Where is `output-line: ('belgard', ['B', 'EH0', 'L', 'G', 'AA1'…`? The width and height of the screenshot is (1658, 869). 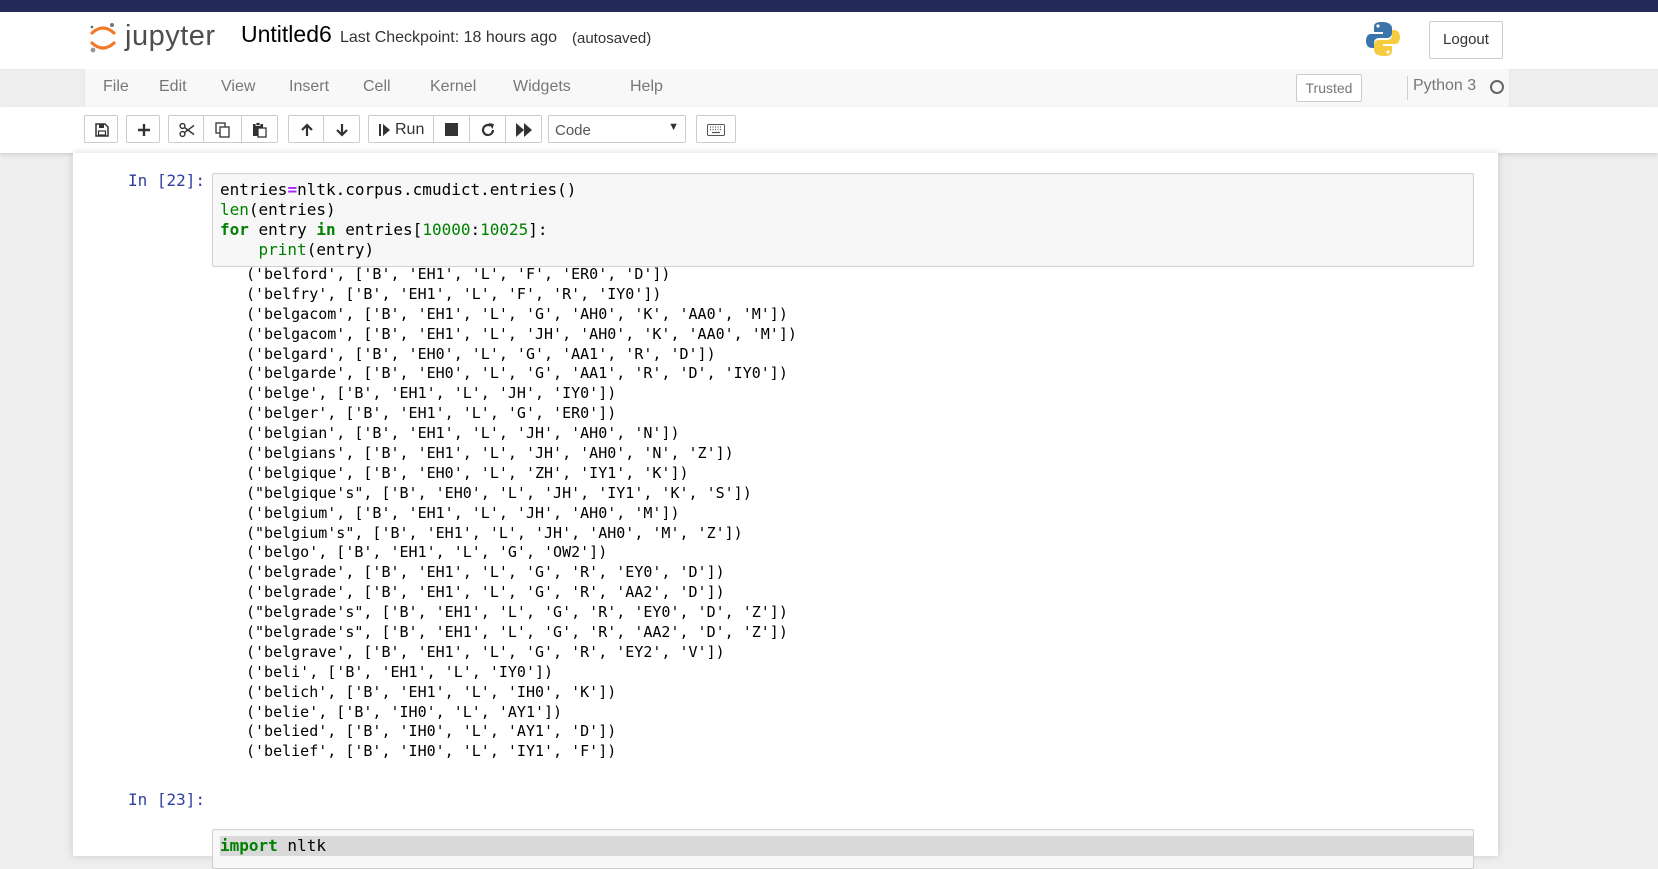 output-line: ('belgard', ['B', 'EH0', 'L', 'G', 'AA1'… is located at coordinates (481, 353).